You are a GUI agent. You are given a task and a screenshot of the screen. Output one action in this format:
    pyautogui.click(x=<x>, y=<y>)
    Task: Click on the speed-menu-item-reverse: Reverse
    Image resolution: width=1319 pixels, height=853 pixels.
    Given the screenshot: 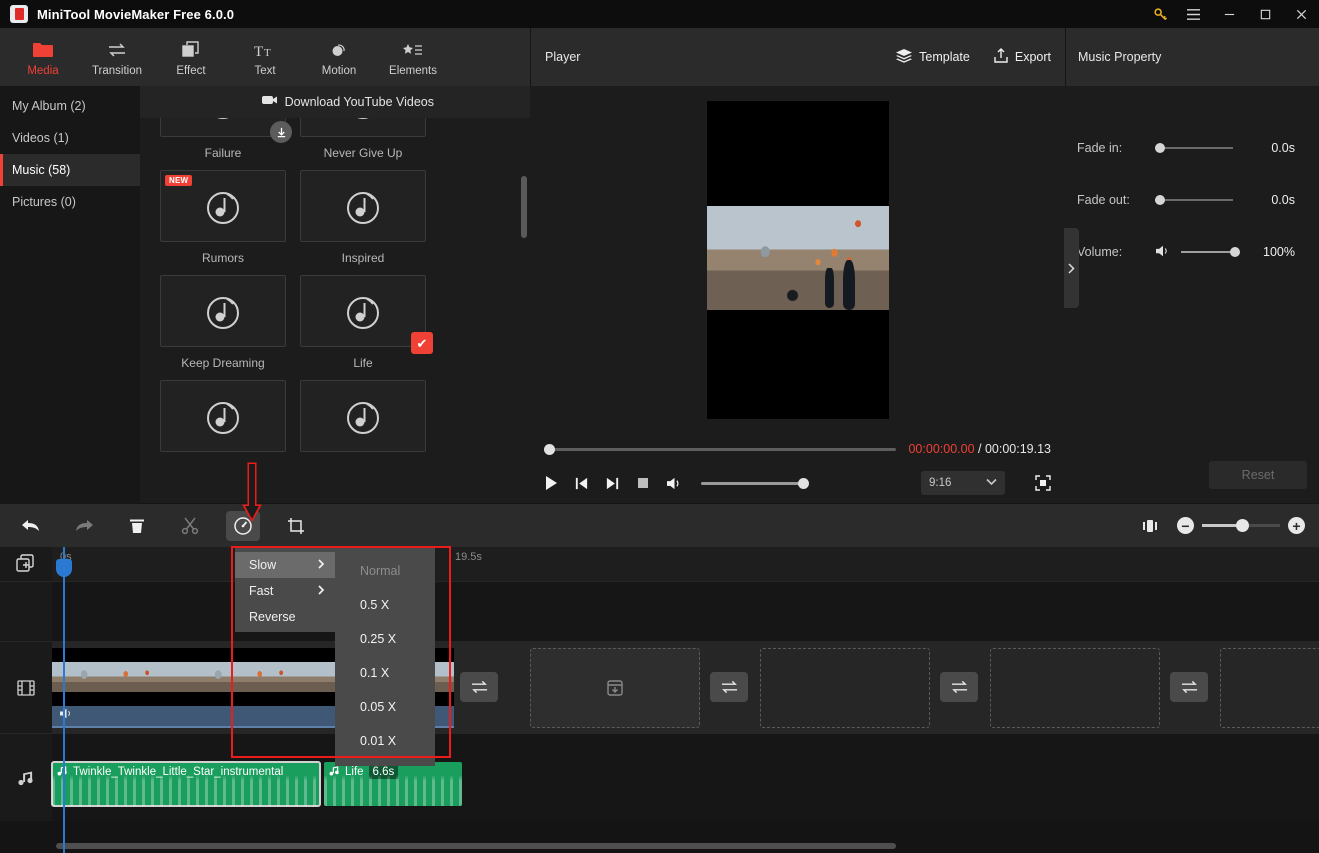 What is the action you would take?
    pyautogui.click(x=285, y=617)
    